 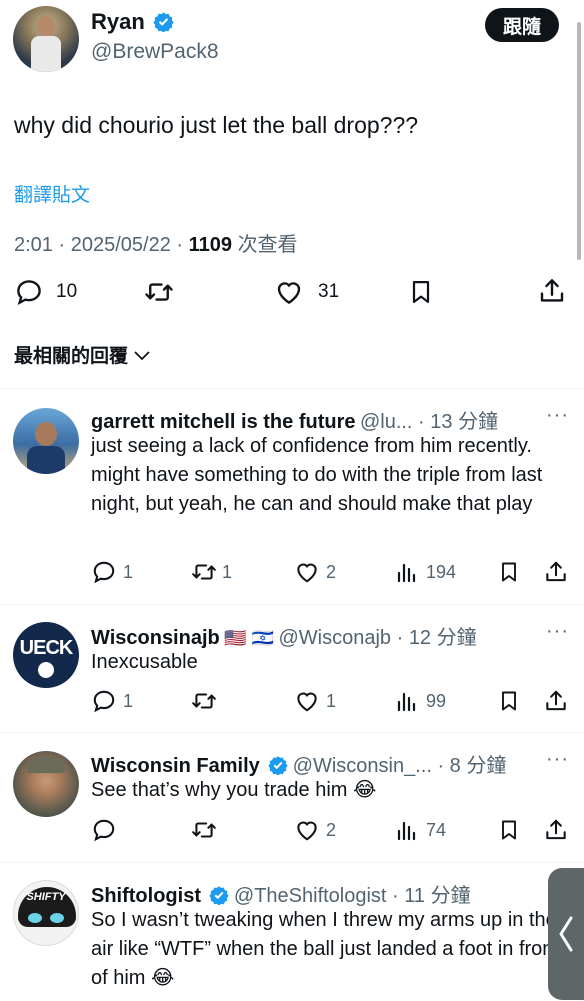 What do you see at coordinates (464, 422) in the screenshot?
I see `reply-time: 13 分鐘` at bounding box center [464, 422].